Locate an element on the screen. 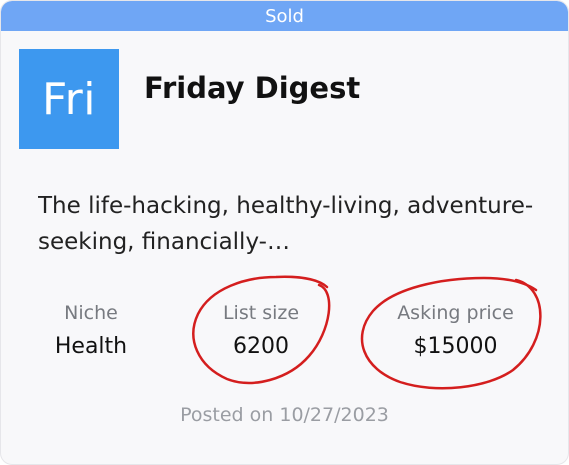  asking-price-value: $15000 is located at coordinates (455, 346).